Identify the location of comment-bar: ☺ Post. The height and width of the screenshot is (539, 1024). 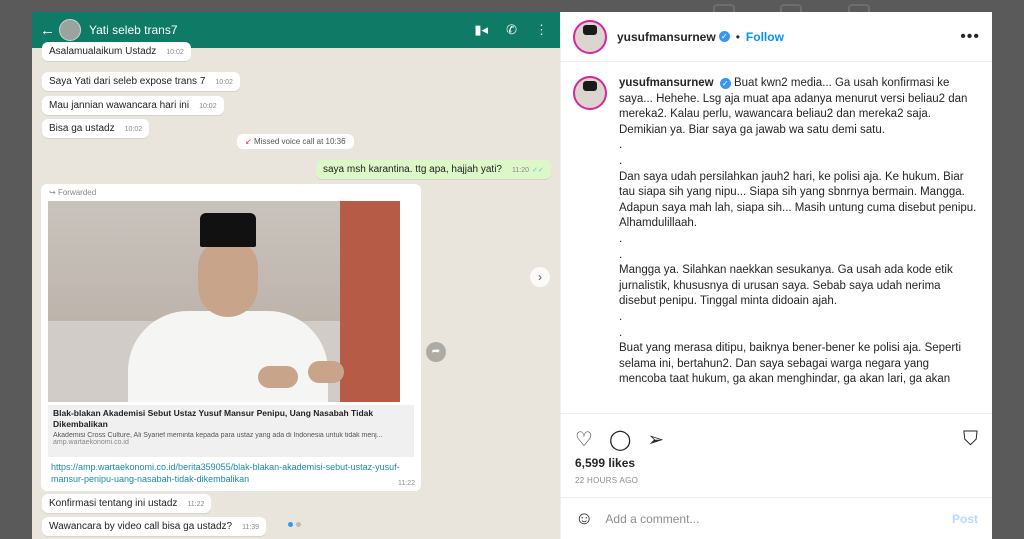
(776, 518).